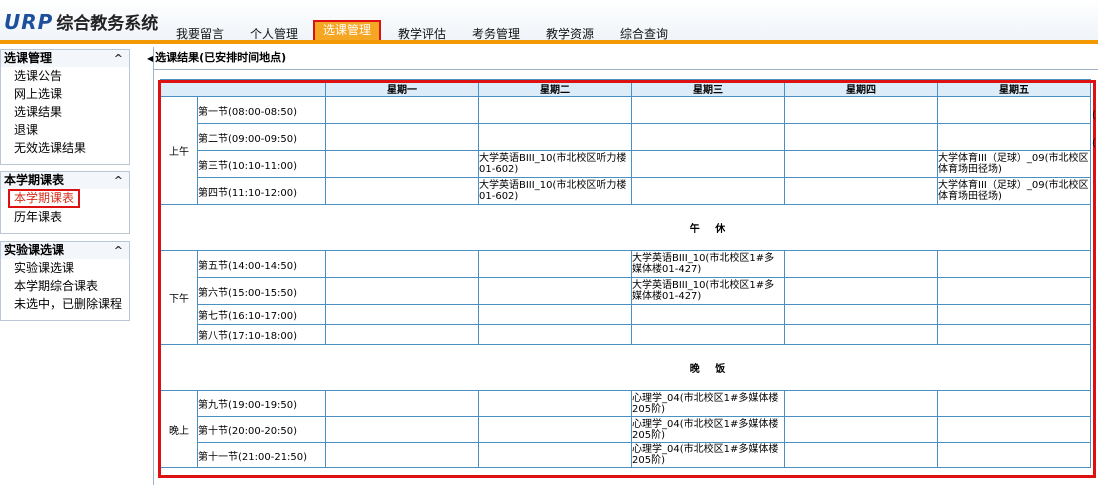  I want to click on sidebar-item-unselected-deleted: 未选中，已删除课程, so click(65, 304).